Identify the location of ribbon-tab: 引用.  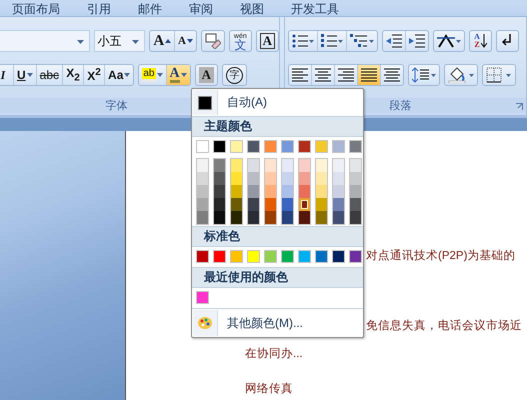
(99, 9).